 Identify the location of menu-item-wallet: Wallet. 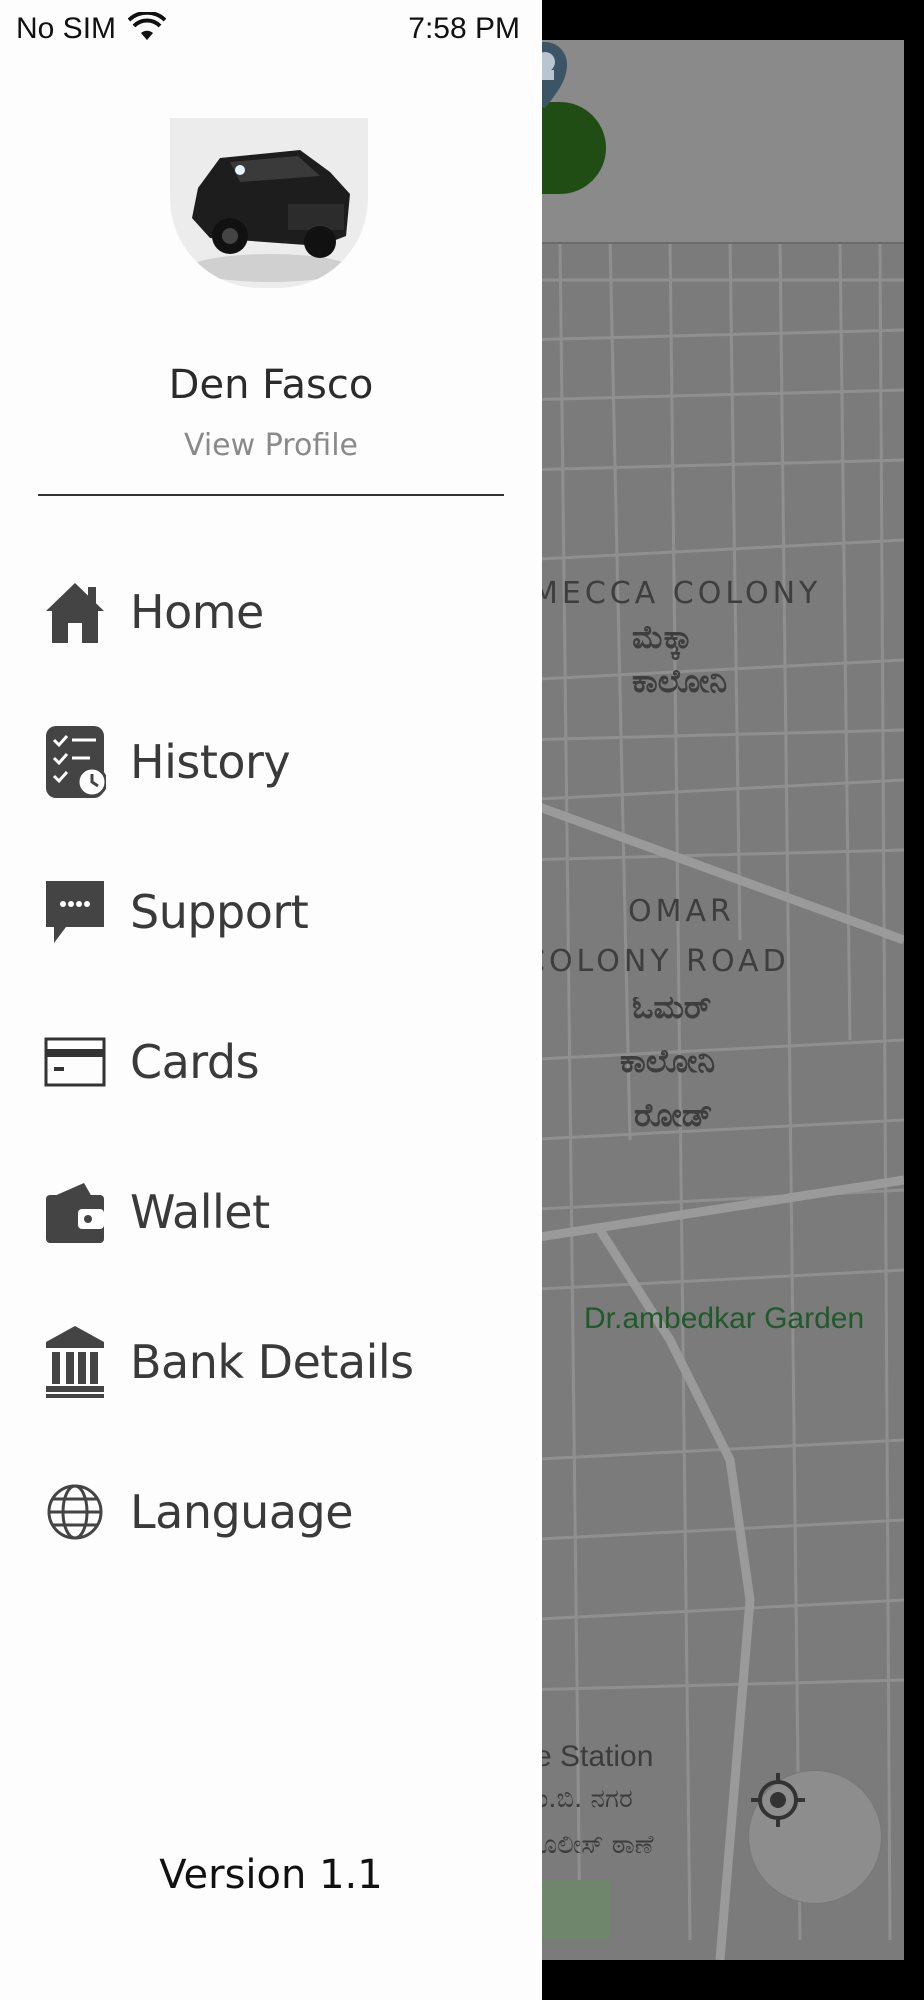
(271, 1212).